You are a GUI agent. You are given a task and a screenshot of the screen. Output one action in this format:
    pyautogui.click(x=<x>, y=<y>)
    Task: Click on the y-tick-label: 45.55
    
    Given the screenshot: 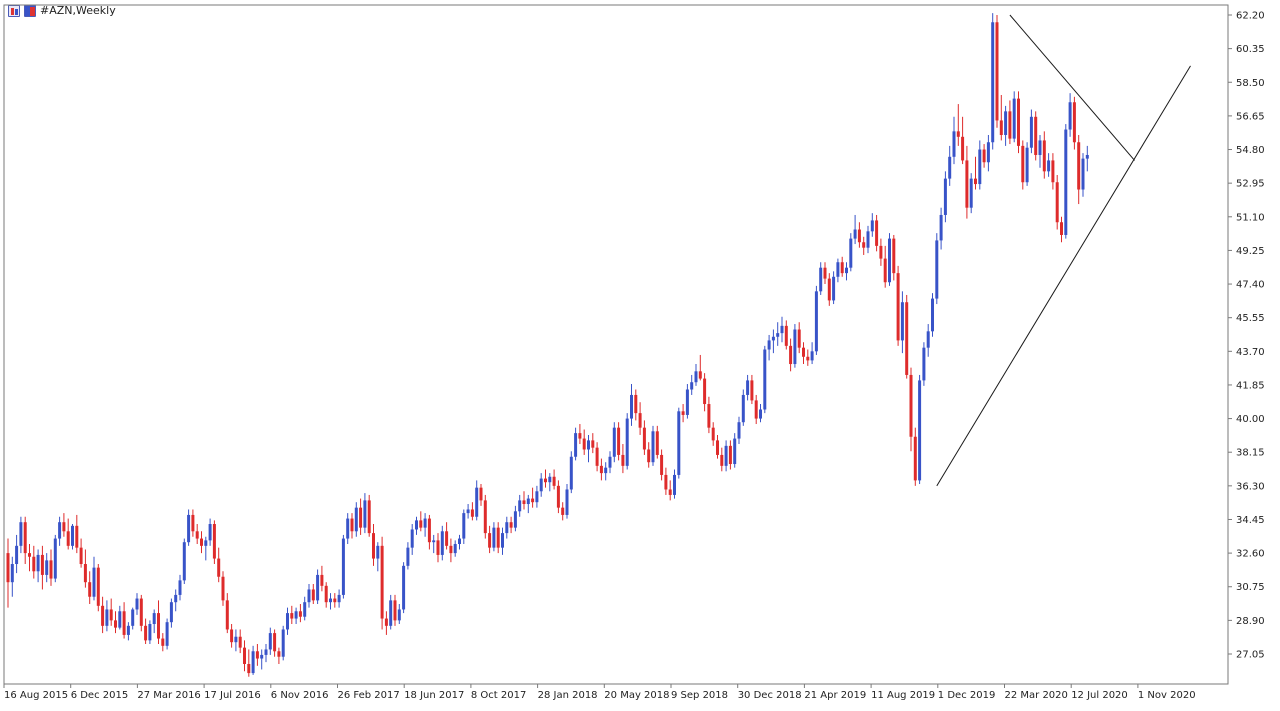 What is the action you would take?
    pyautogui.click(x=1250, y=318)
    